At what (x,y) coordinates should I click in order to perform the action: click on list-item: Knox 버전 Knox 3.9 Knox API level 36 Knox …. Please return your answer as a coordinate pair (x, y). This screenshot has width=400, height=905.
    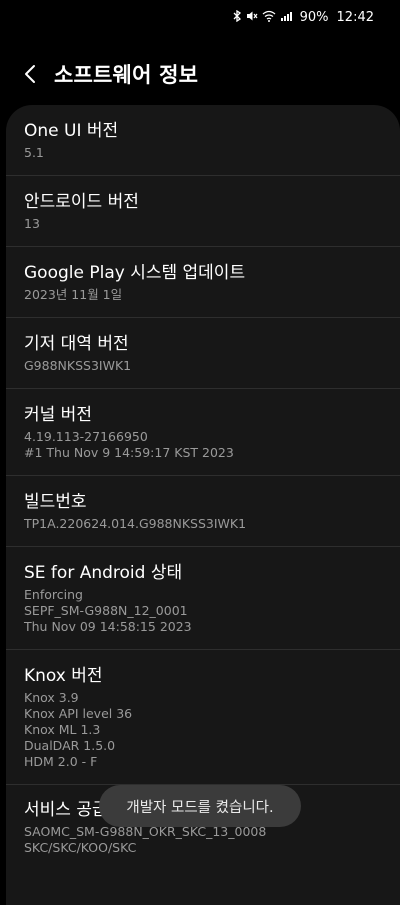
    Looking at the image, I should click on (203, 717).